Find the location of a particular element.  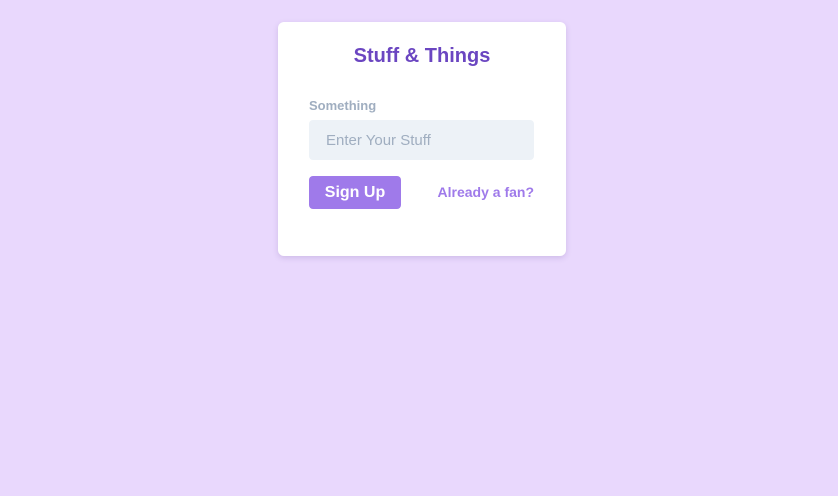

form-title: Stuff & Things is located at coordinates (422, 56).